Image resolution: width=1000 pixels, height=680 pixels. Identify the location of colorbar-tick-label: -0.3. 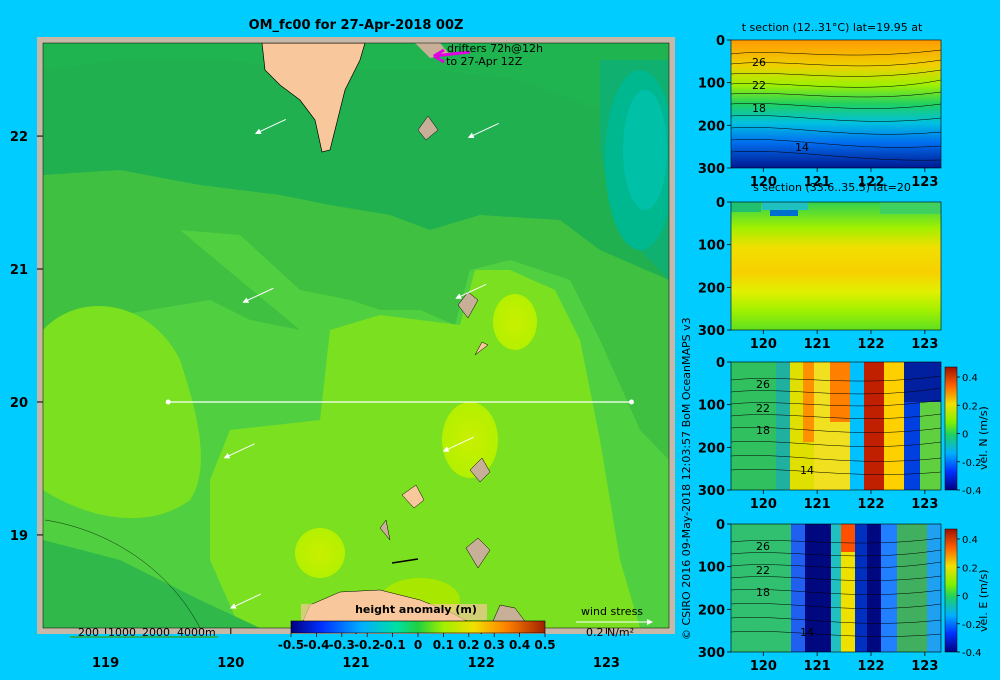
(342, 645).